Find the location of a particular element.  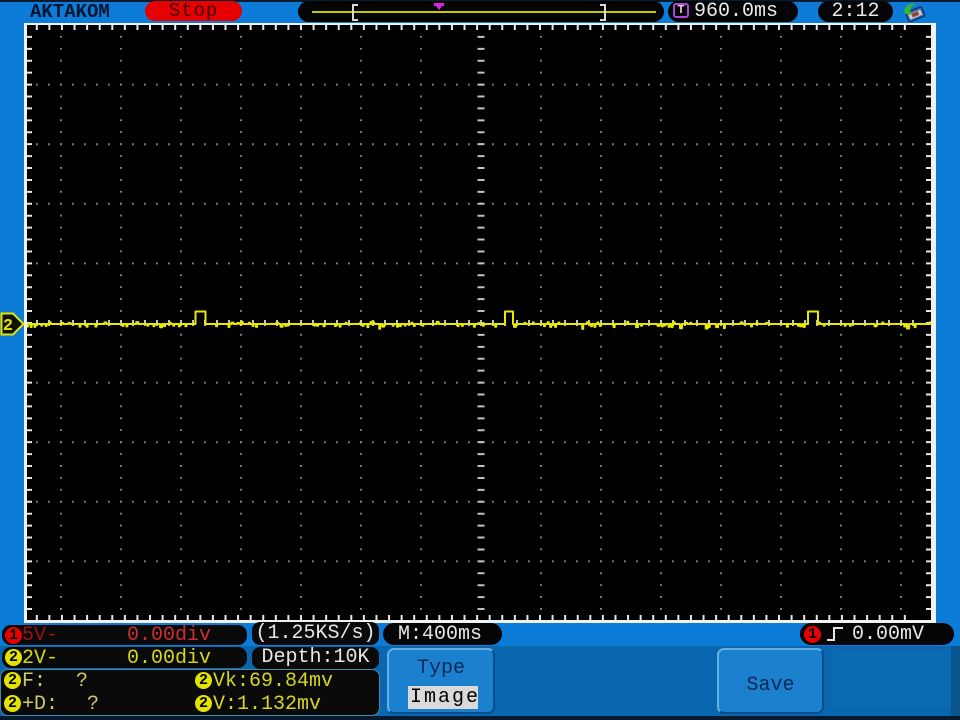

svg-text: 2 is located at coordinates (8, 326).